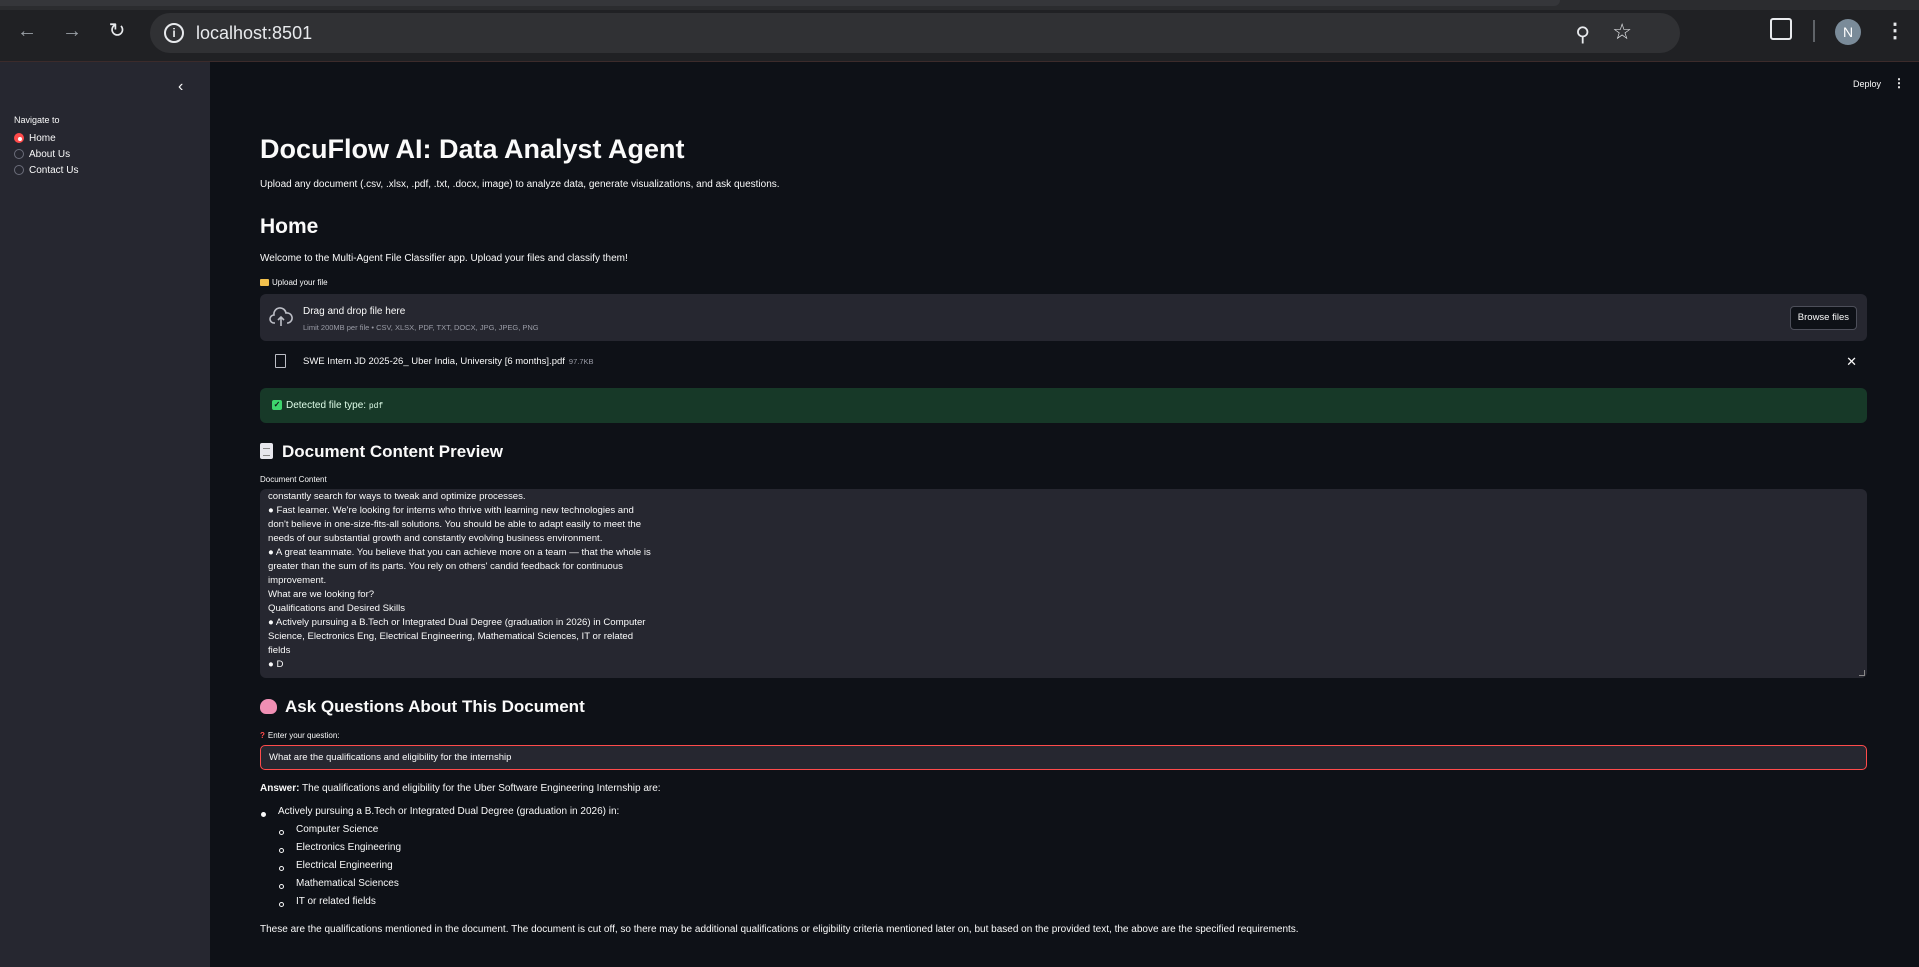  I want to click on ask-heading: Ask Questions About This Document, so click(422, 707).